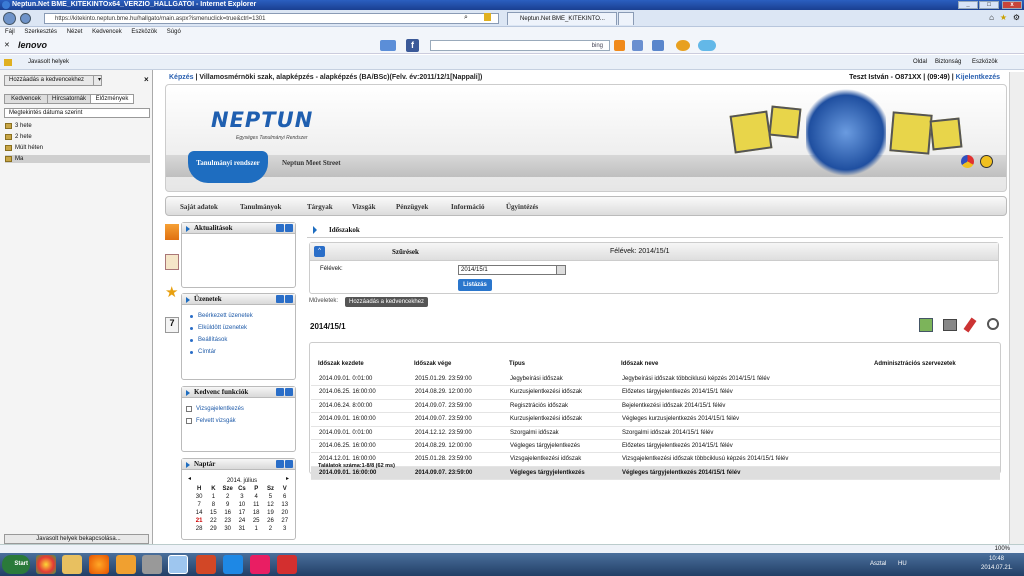 The width and height of the screenshot is (1024, 576). What do you see at coordinates (658, 45) in the screenshot?
I see `chat-icon` at bounding box center [658, 45].